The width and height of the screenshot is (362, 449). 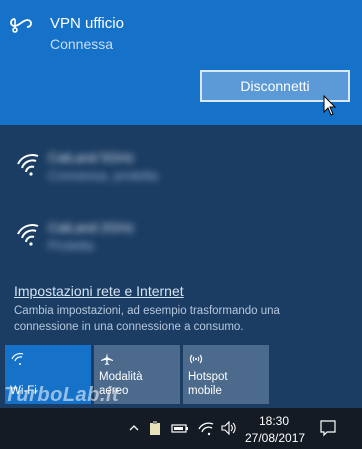 What do you see at coordinates (91, 157) in the screenshot?
I see `network-name: CatLand 5GHz` at bounding box center [91, 157].